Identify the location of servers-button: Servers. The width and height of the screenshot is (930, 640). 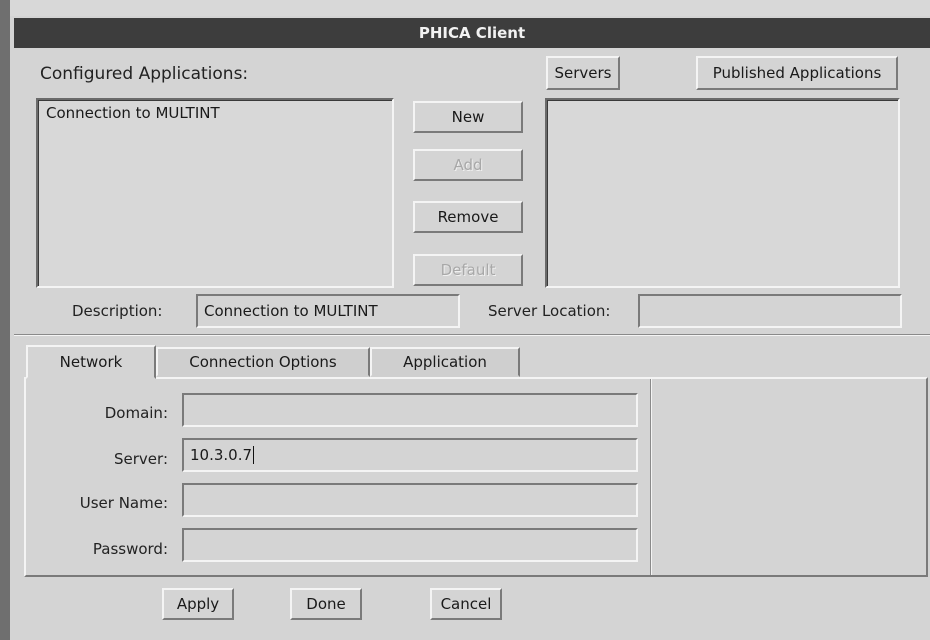
(583, 73).